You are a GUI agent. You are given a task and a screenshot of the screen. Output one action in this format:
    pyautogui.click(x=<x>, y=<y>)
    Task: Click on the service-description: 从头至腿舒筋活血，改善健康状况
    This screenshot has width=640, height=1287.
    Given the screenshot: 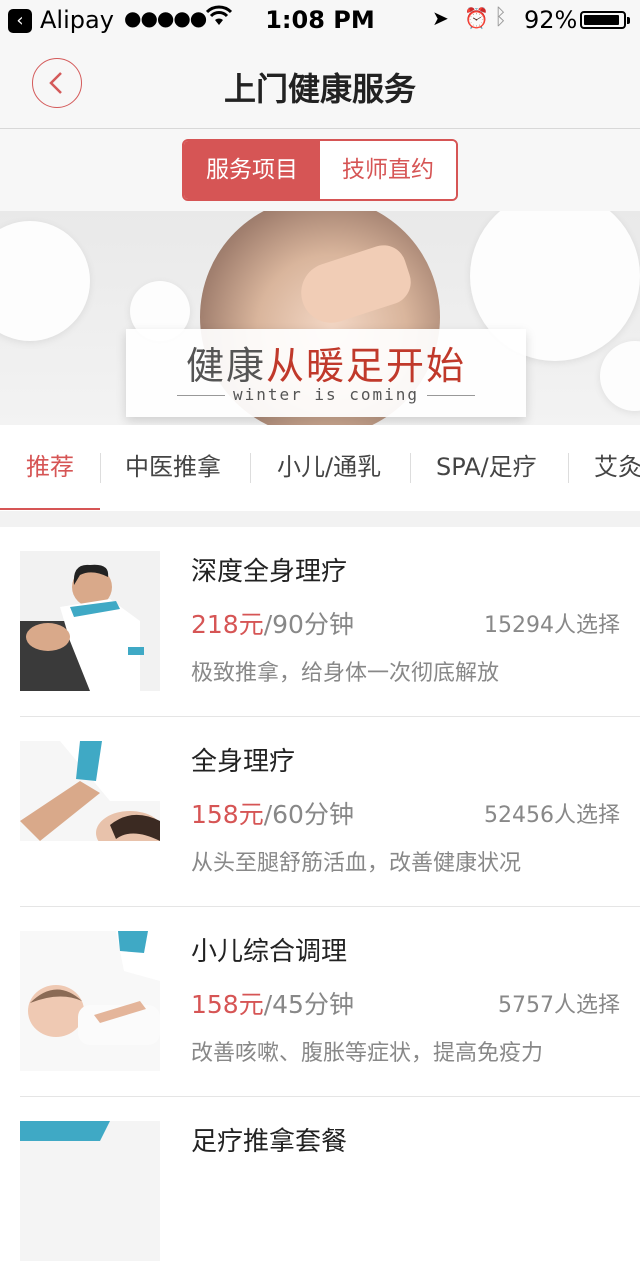 What is the action you would take?
    pyautogui.click(x=356, y=863)
    